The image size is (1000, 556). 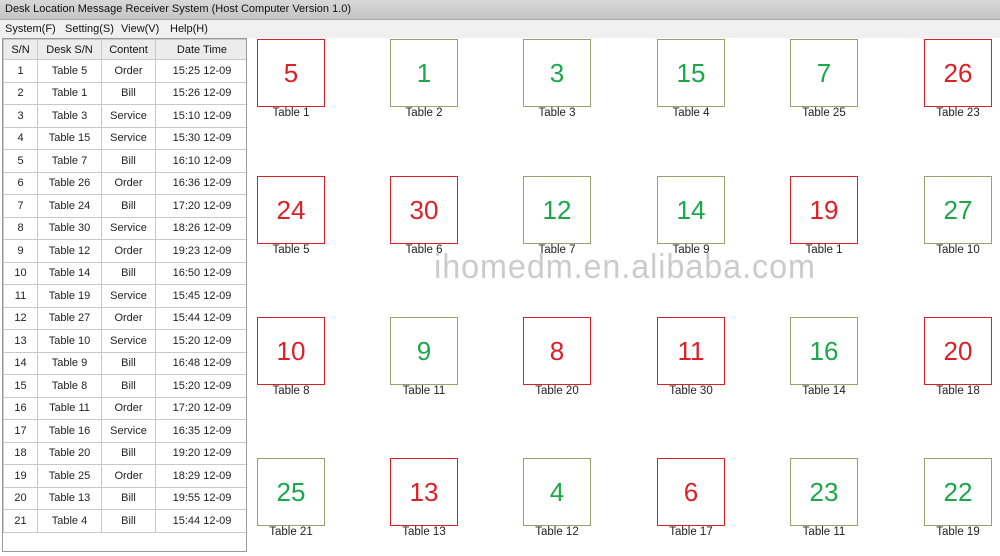 I want to click on desk-number-box: 27, so click(x=958, y=210).